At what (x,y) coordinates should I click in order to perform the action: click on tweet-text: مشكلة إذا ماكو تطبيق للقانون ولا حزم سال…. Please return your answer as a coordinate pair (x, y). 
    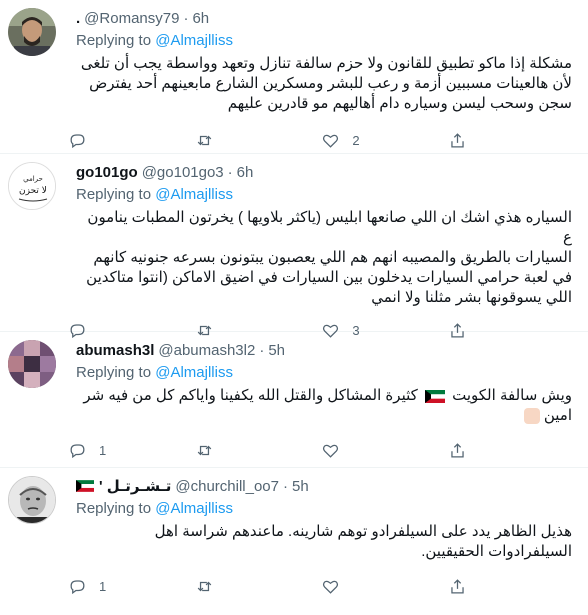
    Looking at the image, I should click on (326, 83).